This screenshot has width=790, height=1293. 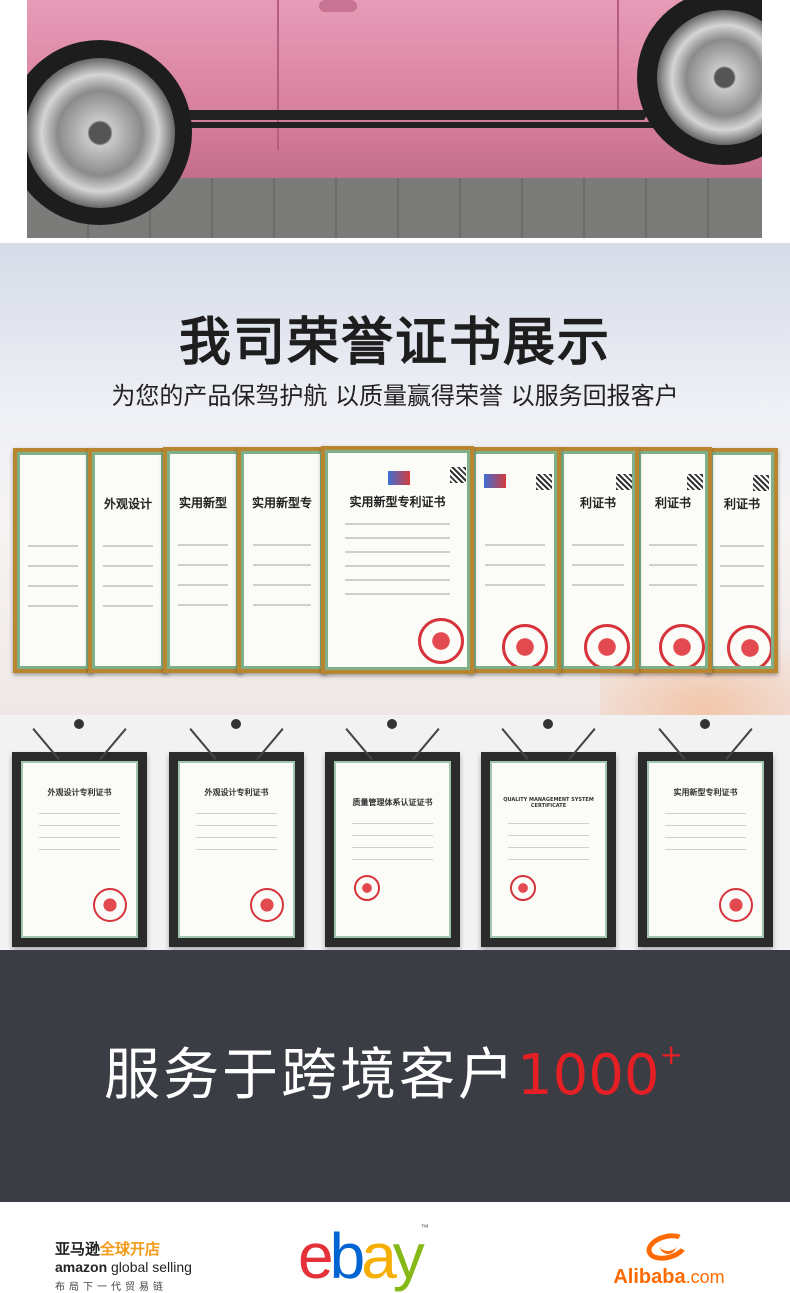 I want to click on ebay-logo: ebay™, so click(x=363, y=1256).